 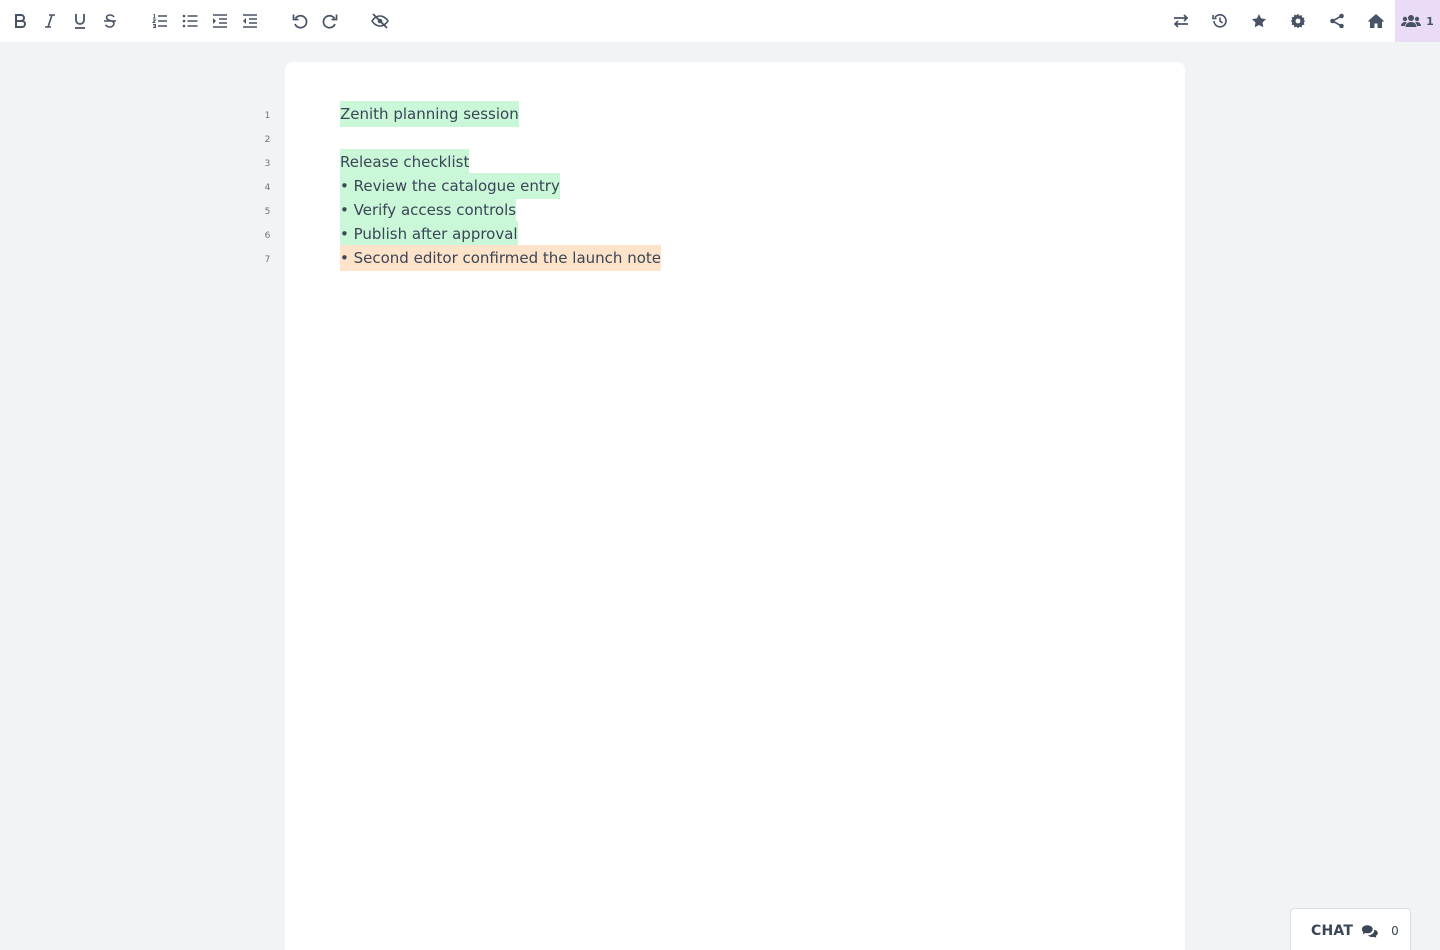 I want to click on document-line: • Publish after approval, so click(x=500, y=234).